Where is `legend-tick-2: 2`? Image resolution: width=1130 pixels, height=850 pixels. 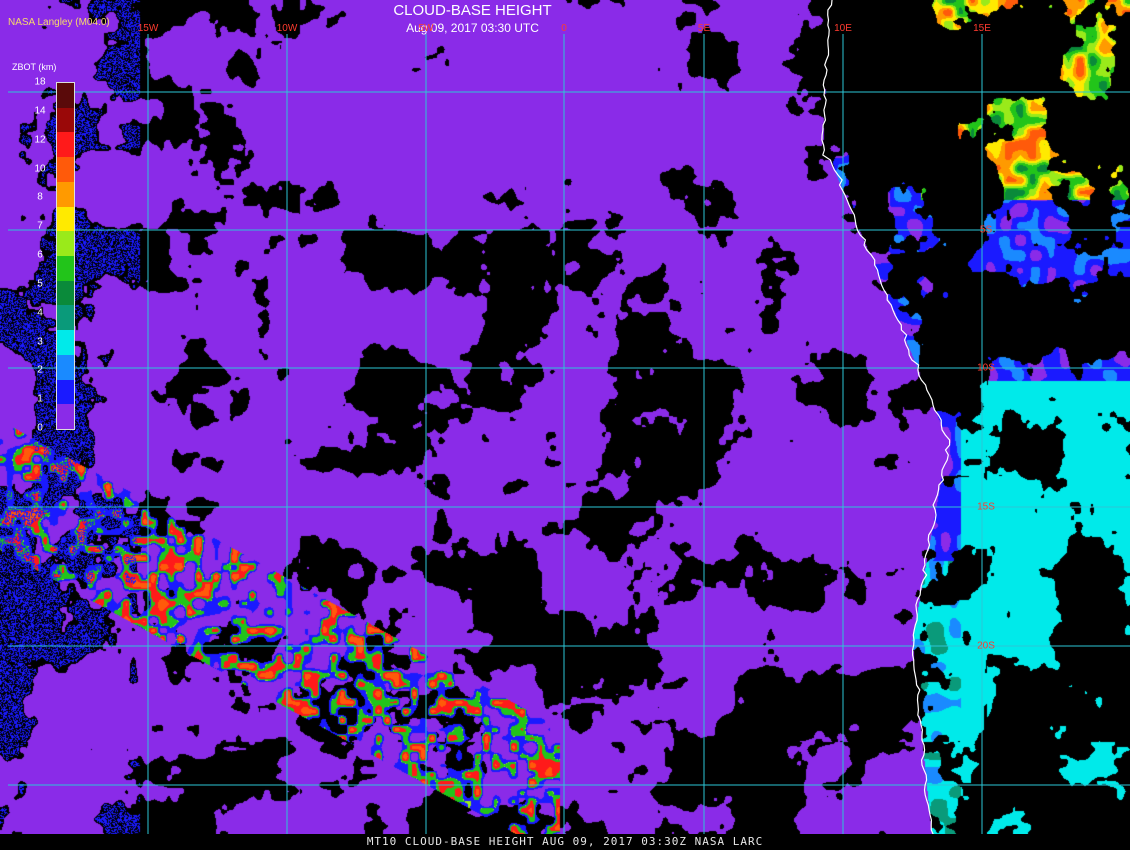 legend-tick-2: 2 is located at coordinates (40, 370).